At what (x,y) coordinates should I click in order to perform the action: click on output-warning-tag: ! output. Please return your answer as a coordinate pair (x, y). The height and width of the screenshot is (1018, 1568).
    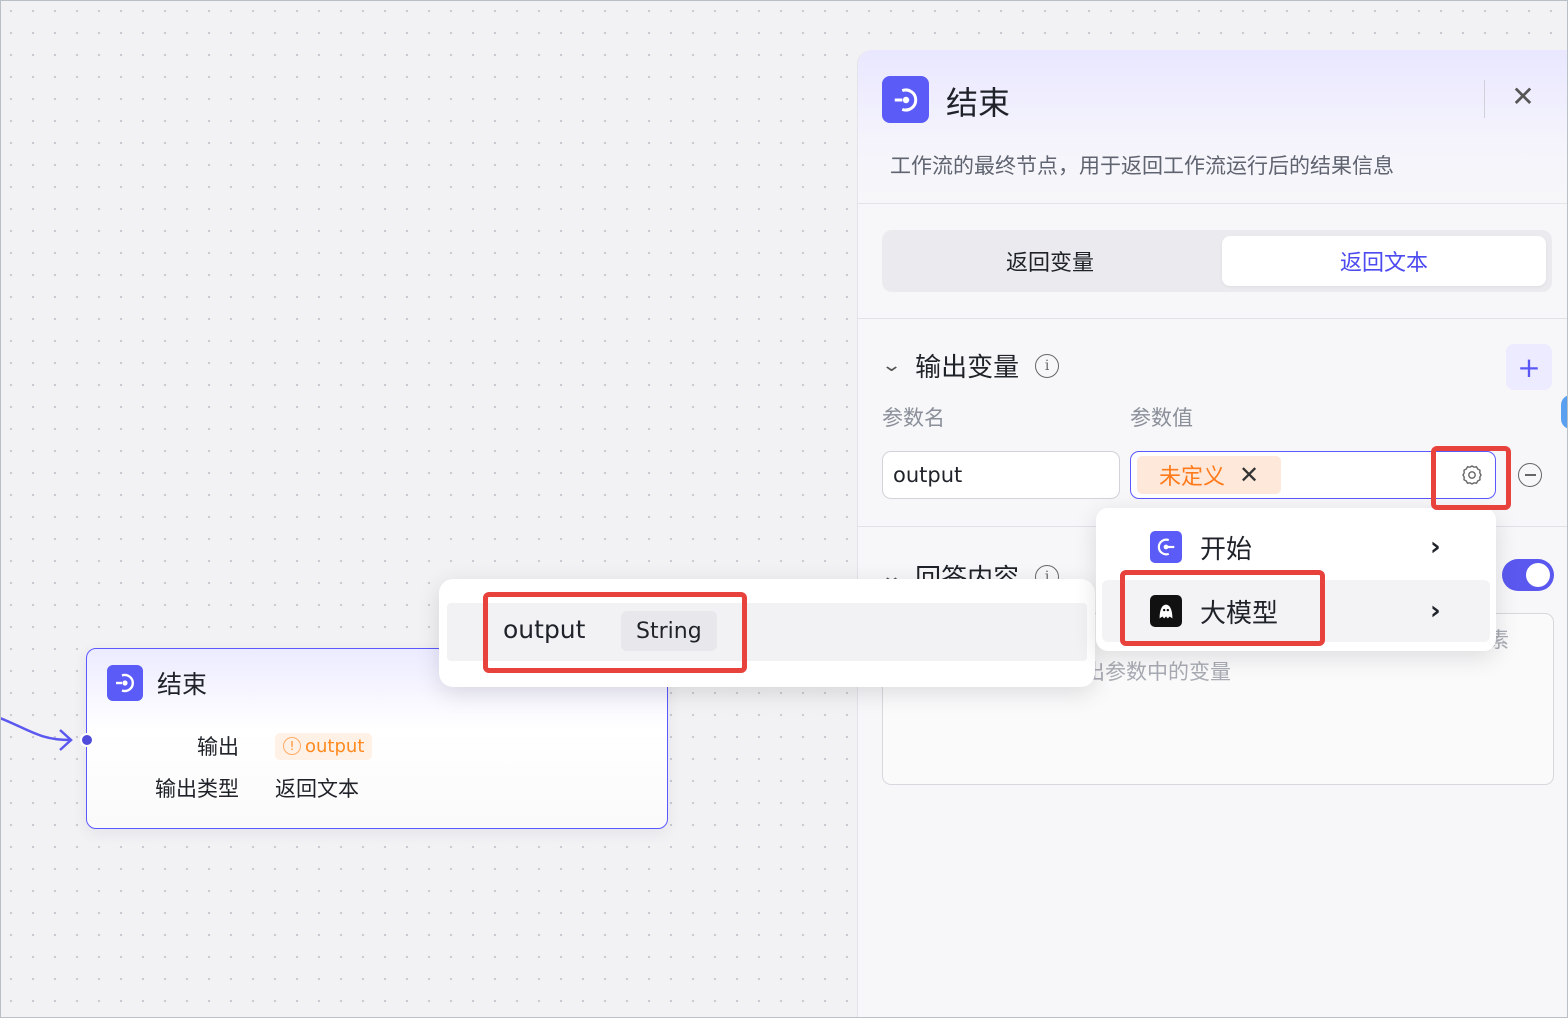
    Looking at the image, I should click on (324, 746).